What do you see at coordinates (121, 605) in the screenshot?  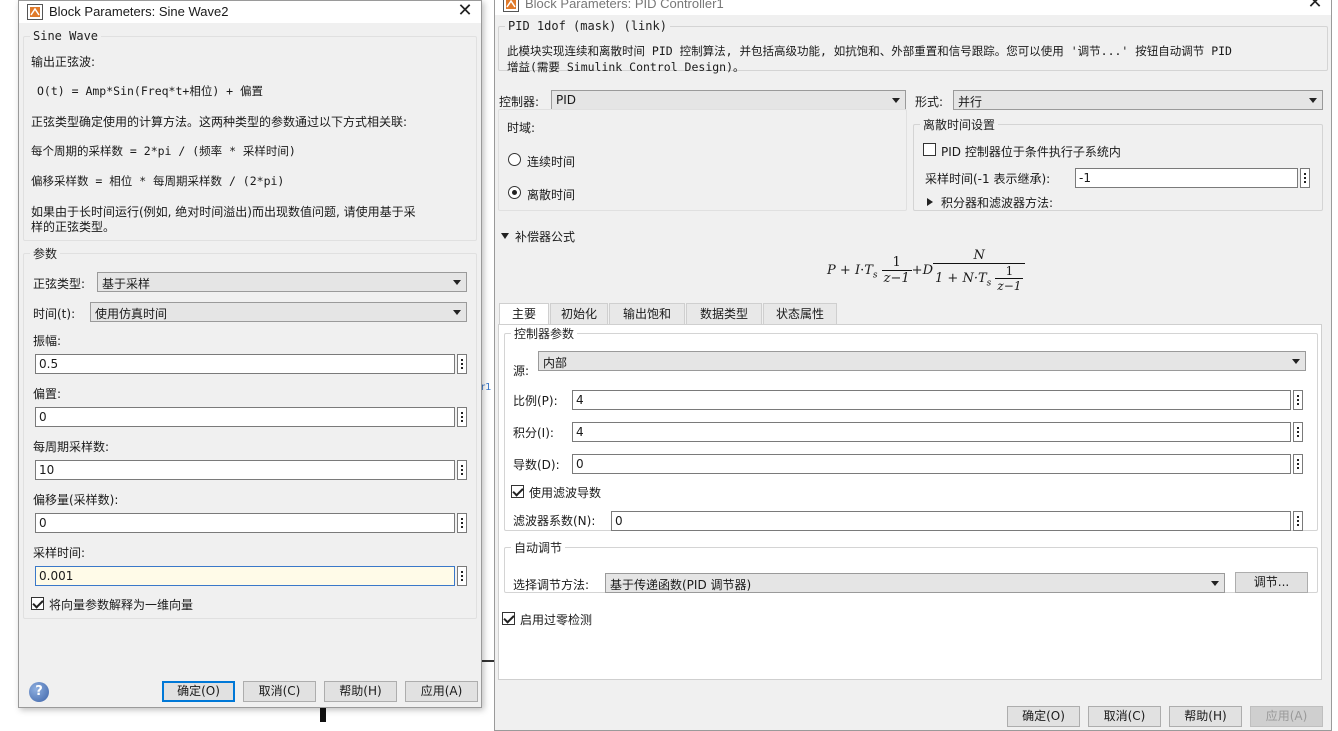 I see `vector-params-label: 将向量参数解释为一维向量` at bounding box center [121, 605].